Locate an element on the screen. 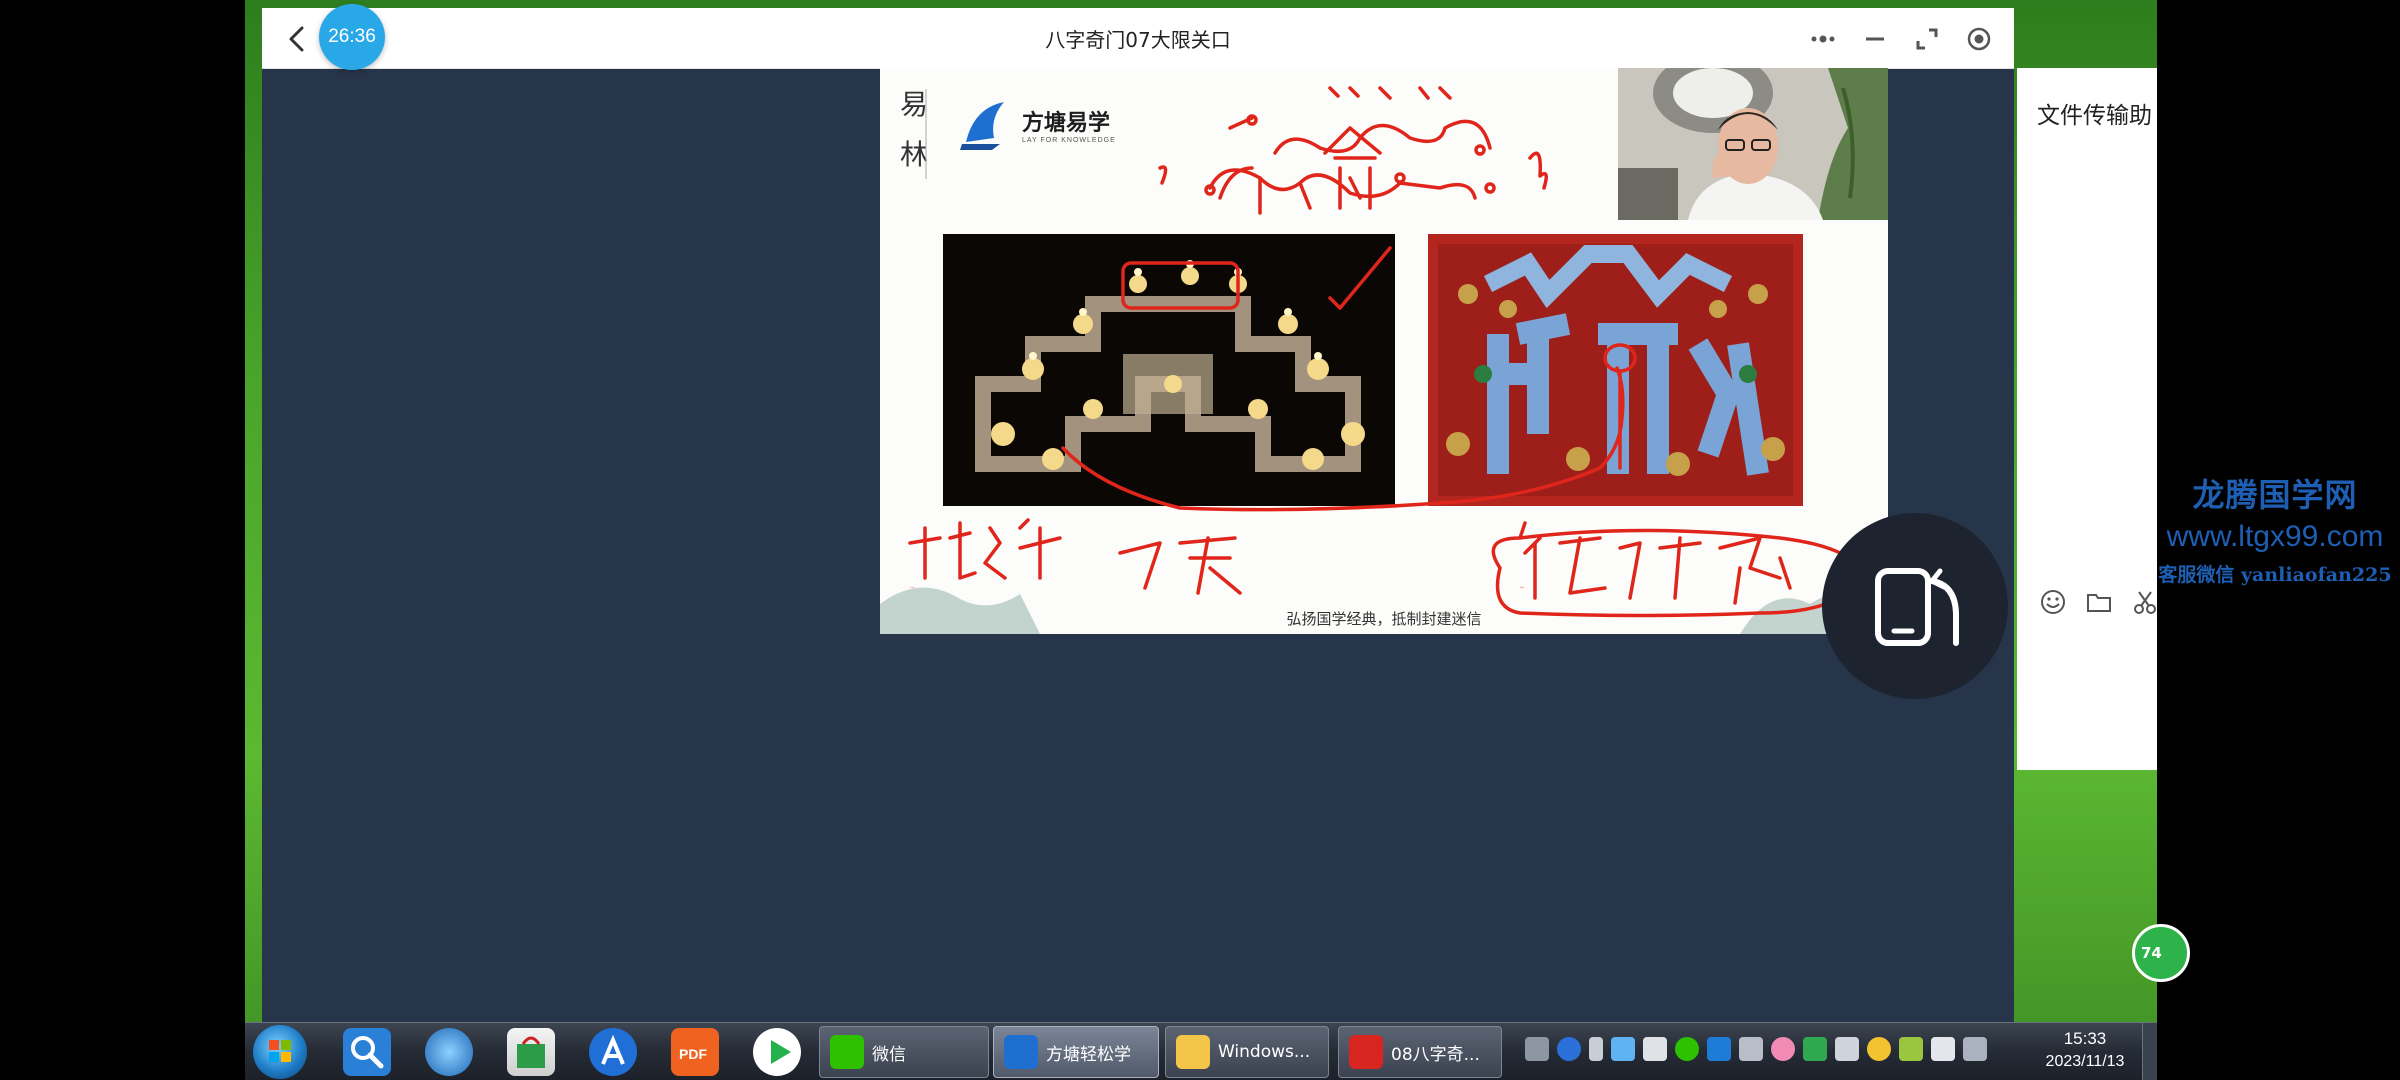 The image size is (2400, 1080). search-app-icon is located at coordinates (367, 1052).